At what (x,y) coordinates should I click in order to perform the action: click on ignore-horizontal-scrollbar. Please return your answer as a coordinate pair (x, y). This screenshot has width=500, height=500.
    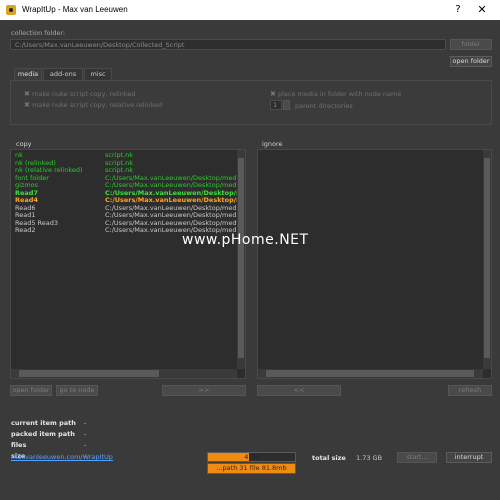
    Looking at the image, I should click on (370, 373).